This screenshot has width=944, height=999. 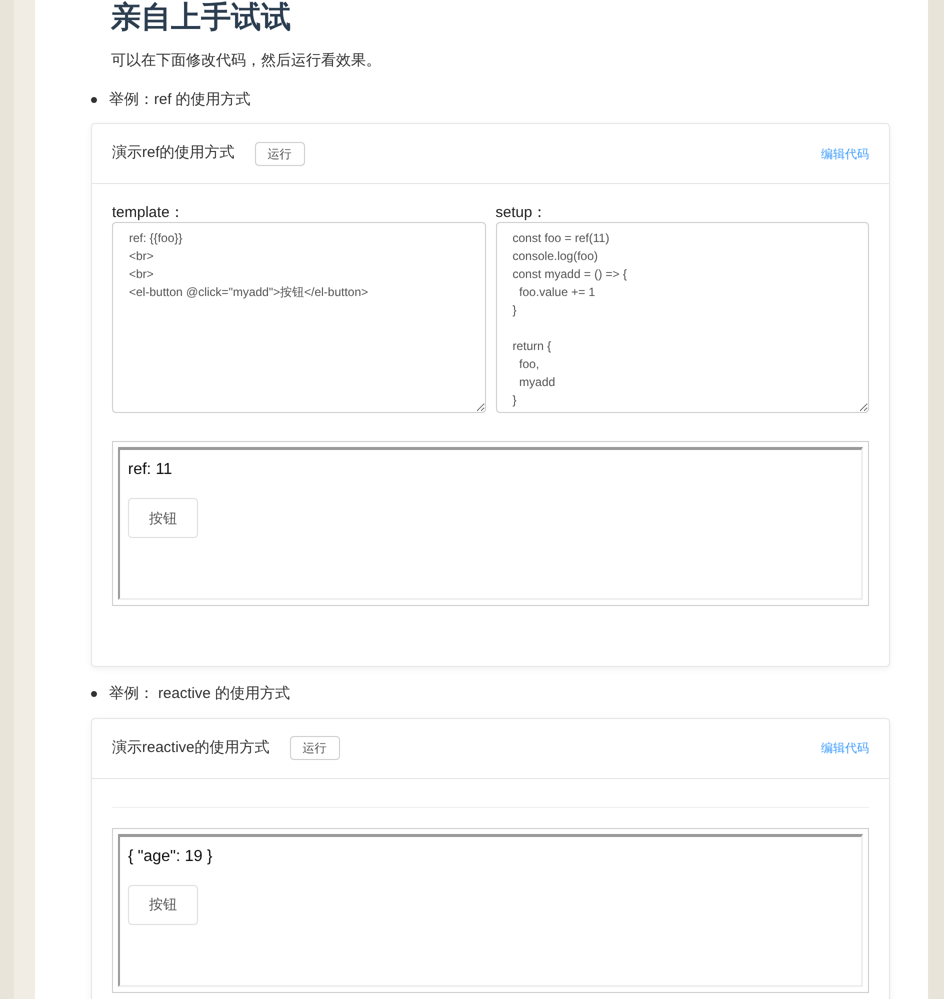 I want to click on template-field: ref: {{foo}} <br> <br> <el-button @click="myadd">按钮</el-button>, so click(x=299, y=317).